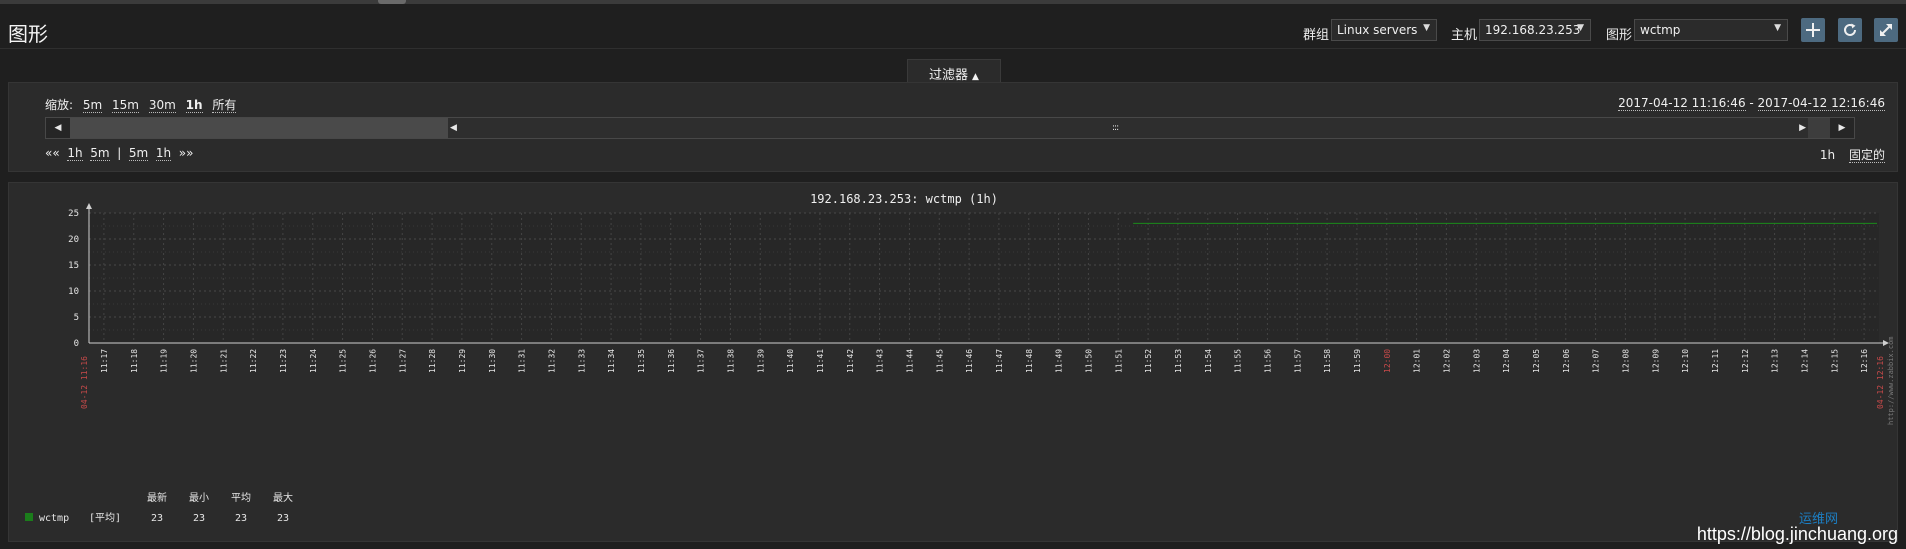 Image resolution: width=1906 pixels, height=549 pixels. What do you see at coordinates (1238, 361) in the screenshot?
I see `x-tick-label: 11:55` at bounding box center [1238, 361].